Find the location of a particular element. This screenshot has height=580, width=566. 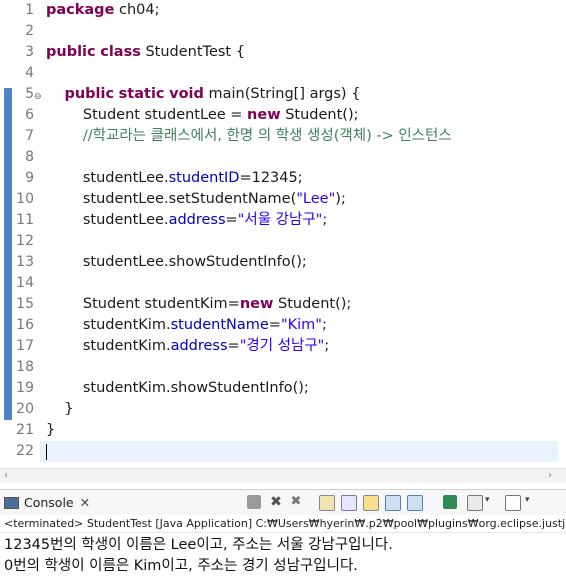

line-number: 14 is located at coordinates (25, 283).